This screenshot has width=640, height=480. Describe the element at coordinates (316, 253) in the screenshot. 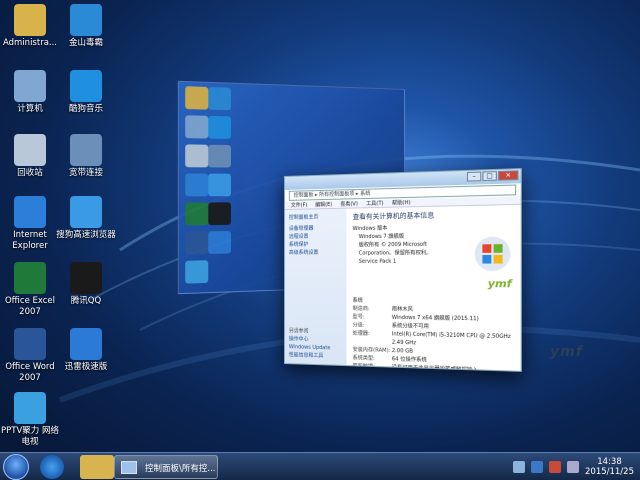

I see `advanced-settings-link: 高级系统设置` at that location.